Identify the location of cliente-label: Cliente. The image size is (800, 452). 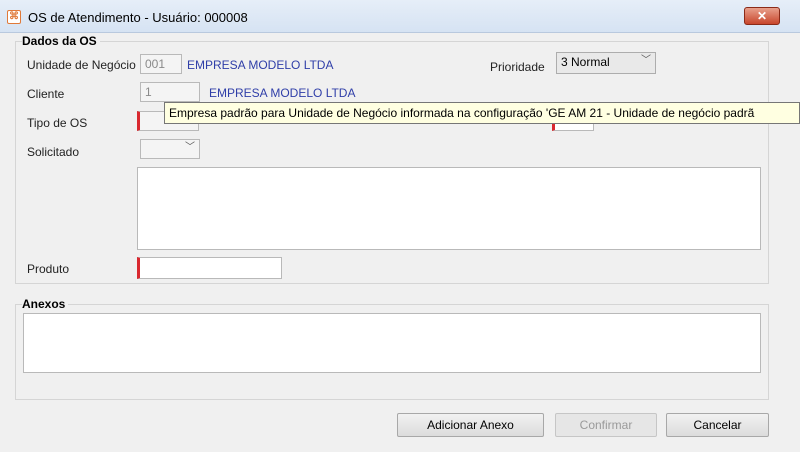
(46, 94).